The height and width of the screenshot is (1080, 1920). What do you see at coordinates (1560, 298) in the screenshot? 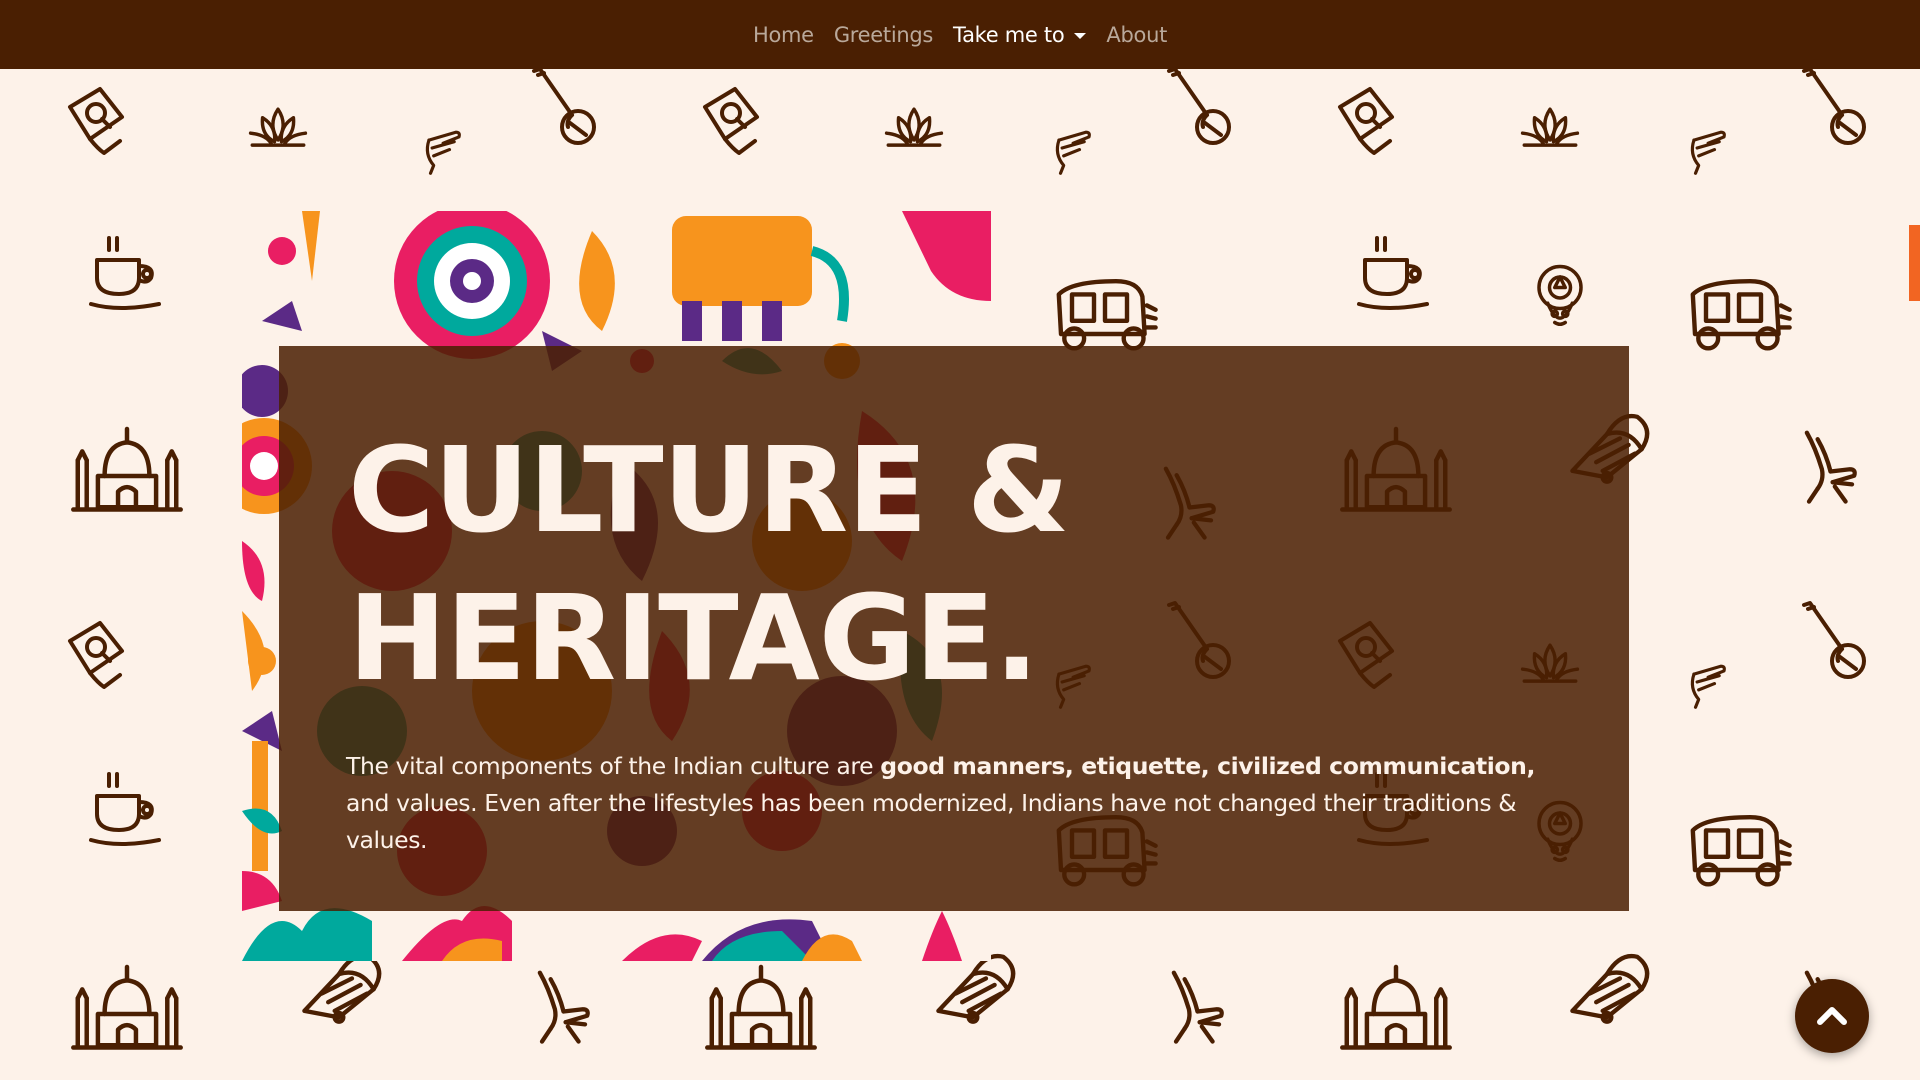
I see `kathakali-icon` at bounding box center [1560, 298].